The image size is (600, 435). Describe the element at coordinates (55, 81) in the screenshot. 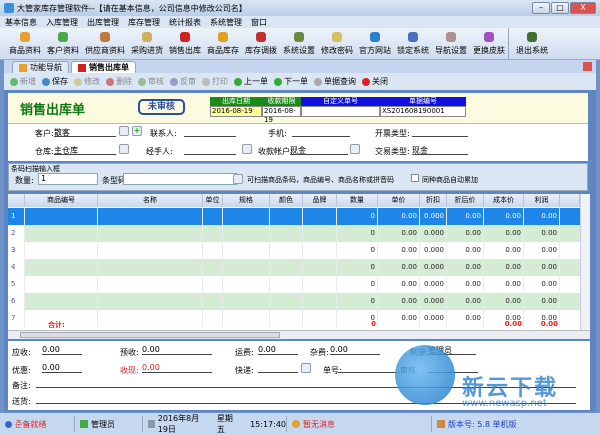

I see `action-button: 保存` at that location.